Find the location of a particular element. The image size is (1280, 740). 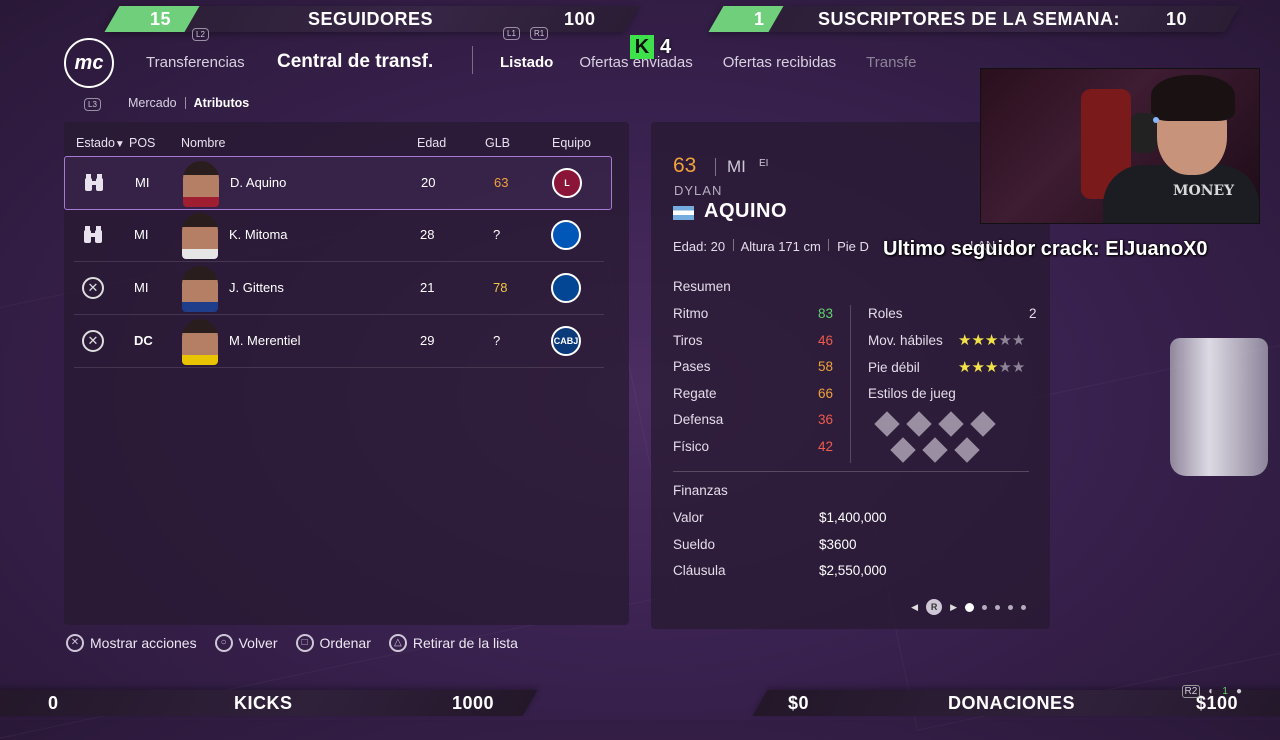

arrow-left-icon: ◀ is located at coordinates (914, 607).